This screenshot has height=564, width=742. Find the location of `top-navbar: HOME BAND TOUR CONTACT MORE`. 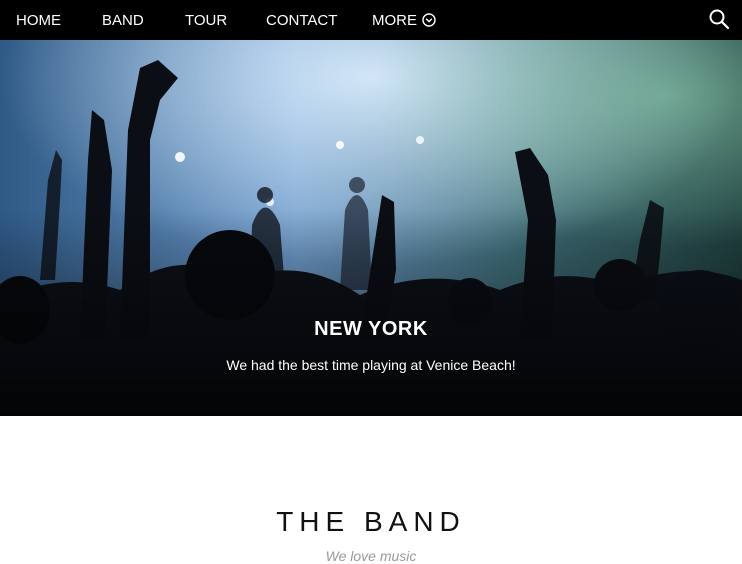

top-navbar: HOME BAND TOUR CONTACT MORE is located at coordinates (371, 20).